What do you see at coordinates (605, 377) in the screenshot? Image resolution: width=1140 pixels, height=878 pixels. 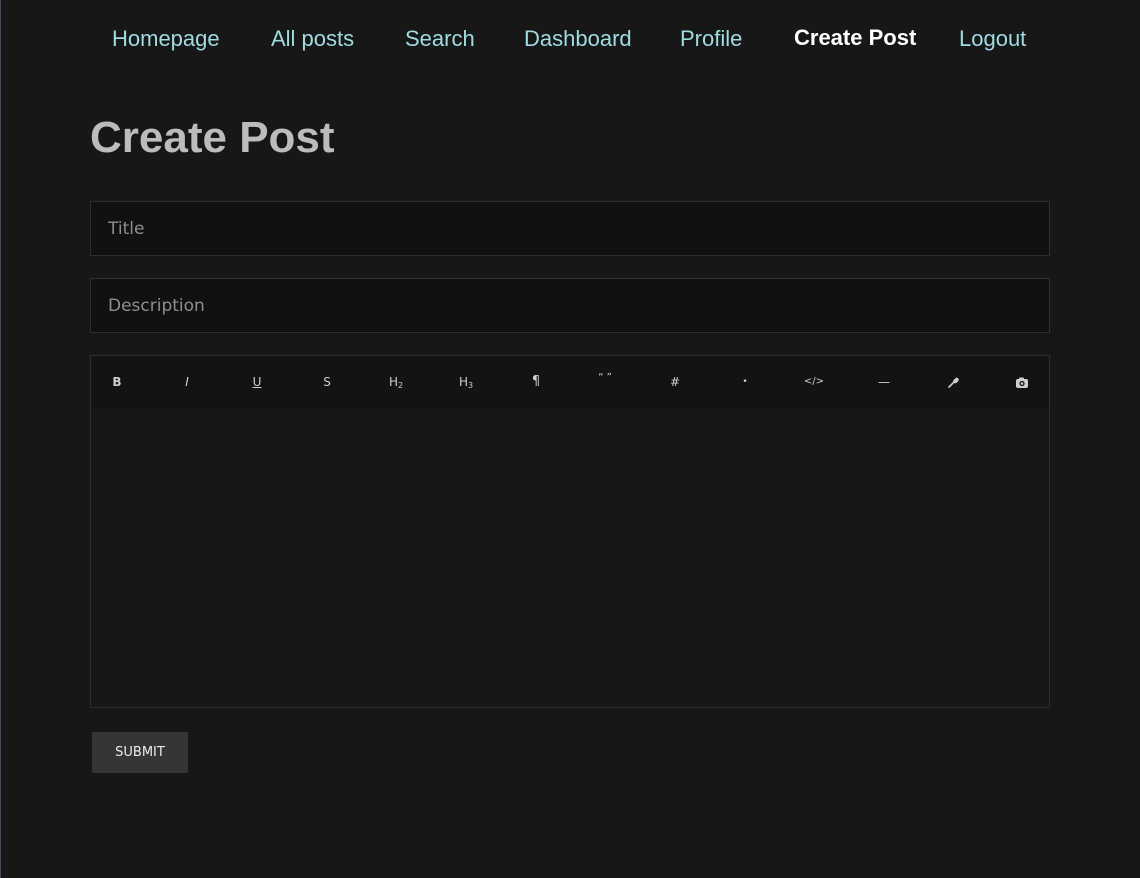 I see `quote-icon: “ ”` at bounding box center [605, 377].